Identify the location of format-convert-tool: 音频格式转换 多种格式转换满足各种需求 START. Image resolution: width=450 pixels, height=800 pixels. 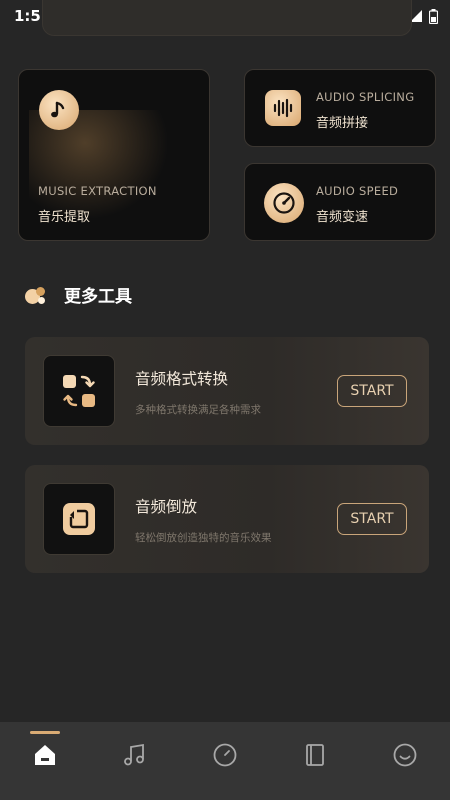
(227, 391).